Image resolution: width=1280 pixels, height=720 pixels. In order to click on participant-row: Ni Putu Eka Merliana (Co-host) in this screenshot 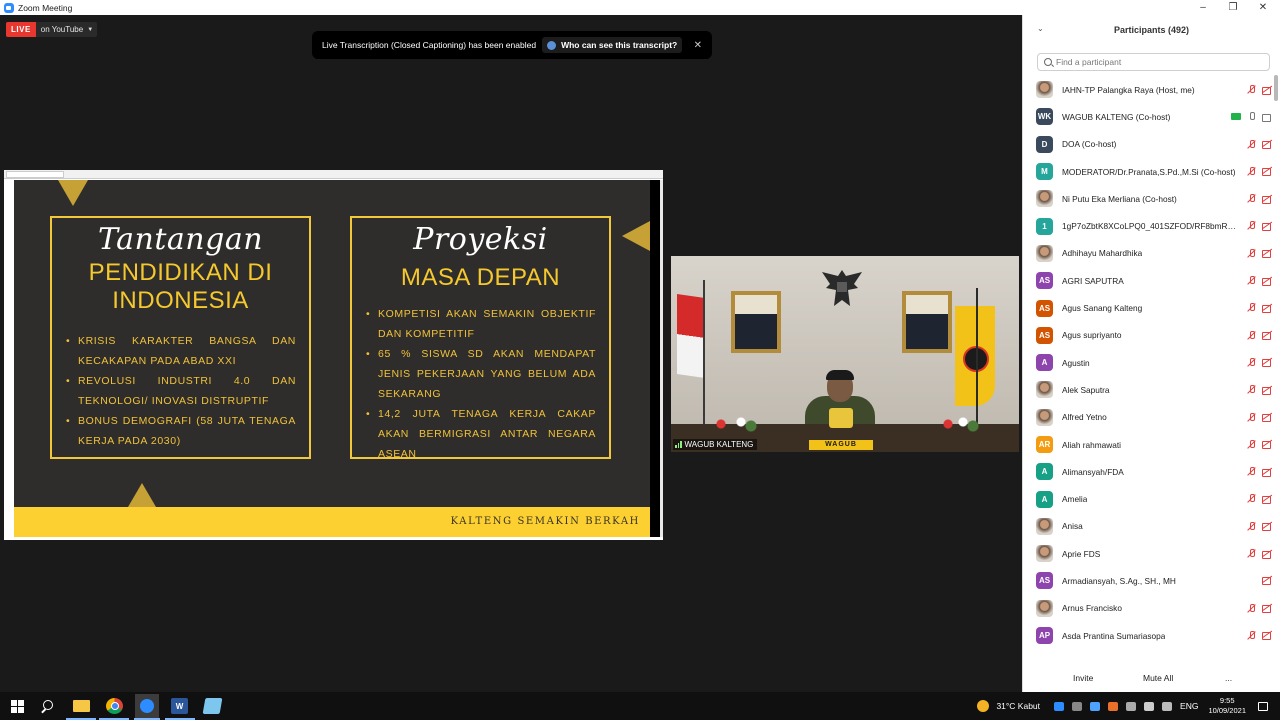, I will do `click(1148, 198)`.